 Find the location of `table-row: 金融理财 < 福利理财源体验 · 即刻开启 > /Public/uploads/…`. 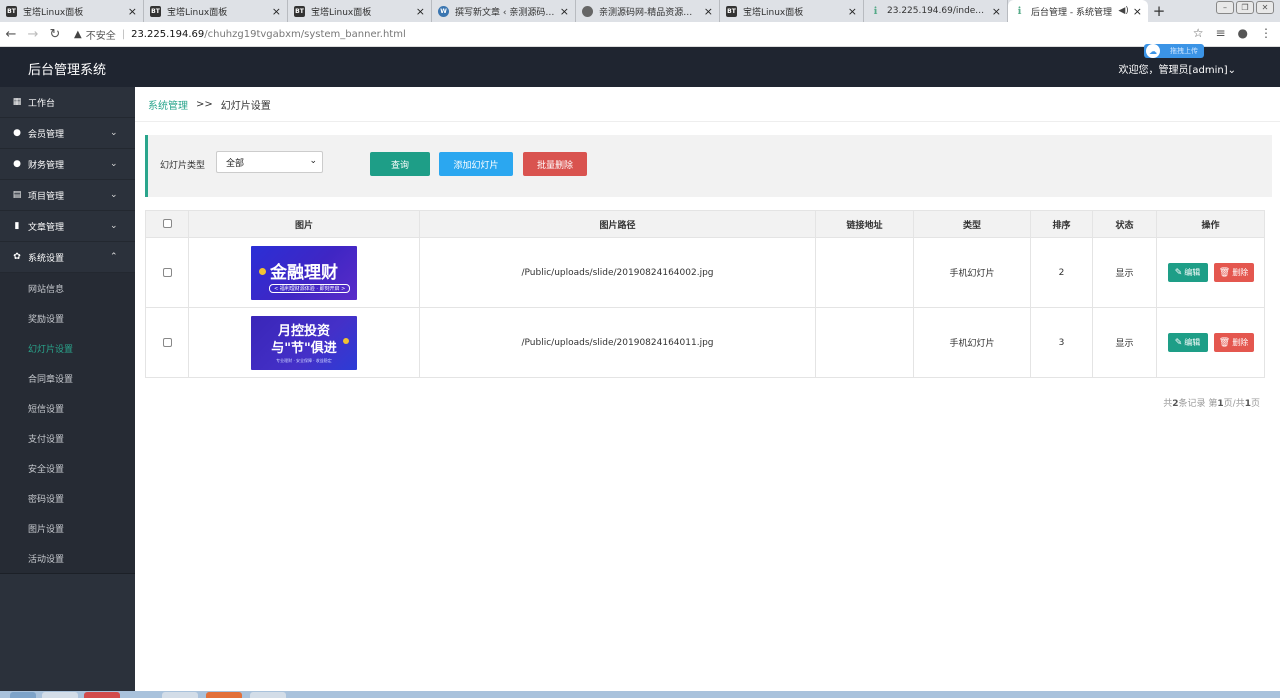

table-row: 金融理财 < 福利理财源体验 · 即刻开启 > /Public/uploads/… is located at coordinates (705, 272).